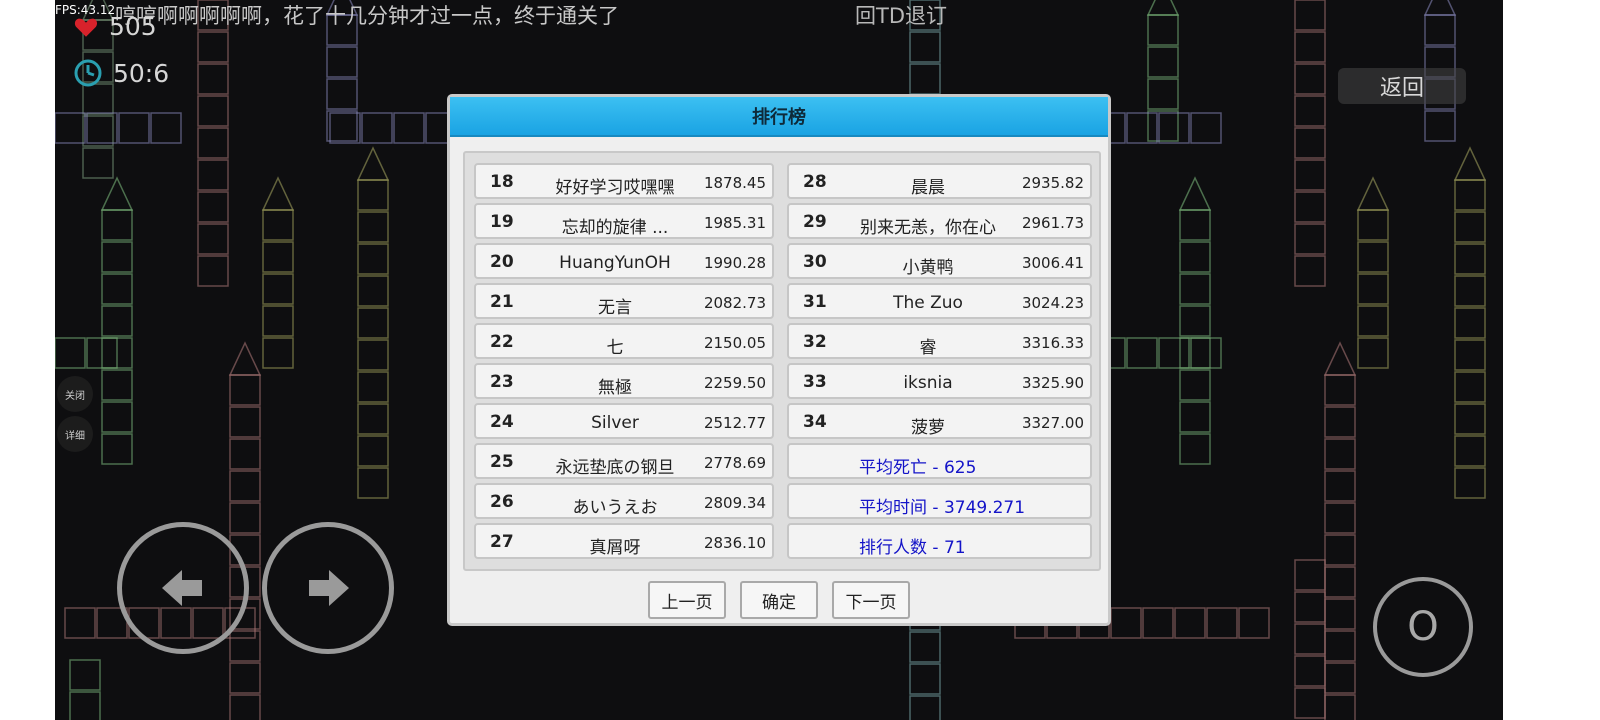 The image size is (1600, 720). I want to click on player-name: 真屑呀, so click(615, 548).